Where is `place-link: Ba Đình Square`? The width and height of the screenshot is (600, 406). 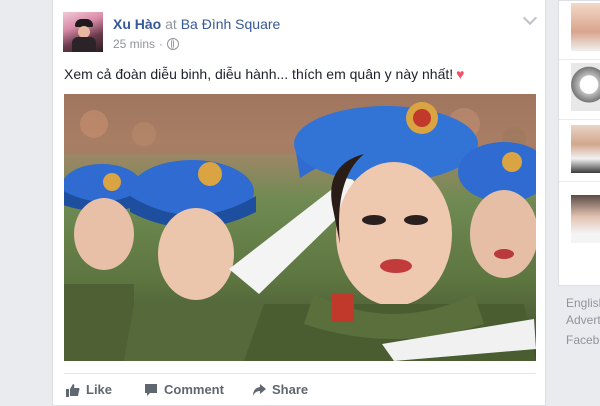 place-link: Ba Đình Square is located at coordinates (231, 24).